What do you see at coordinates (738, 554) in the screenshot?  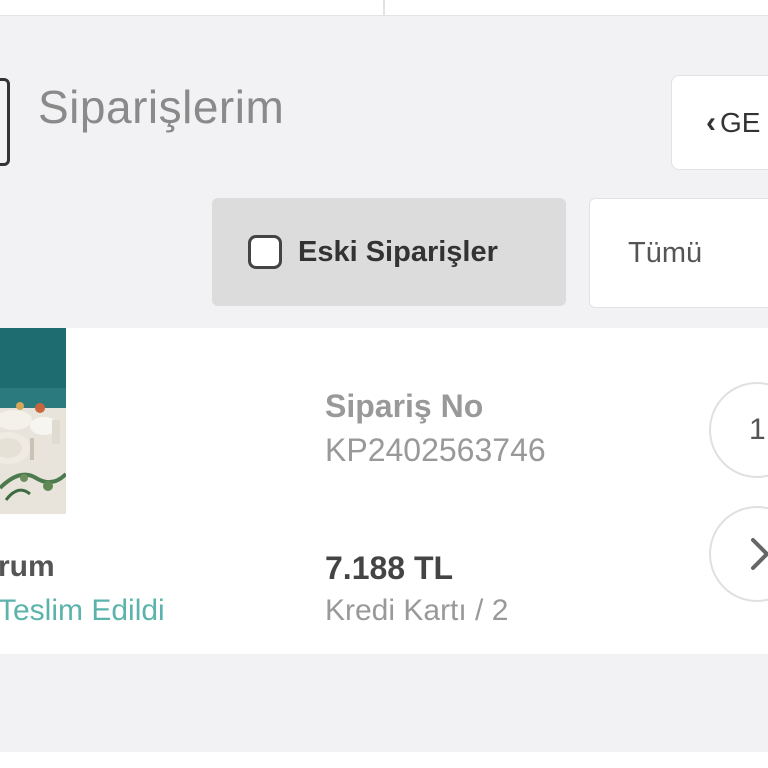 I see `order-detail-button` at bounding box center [738, 554].